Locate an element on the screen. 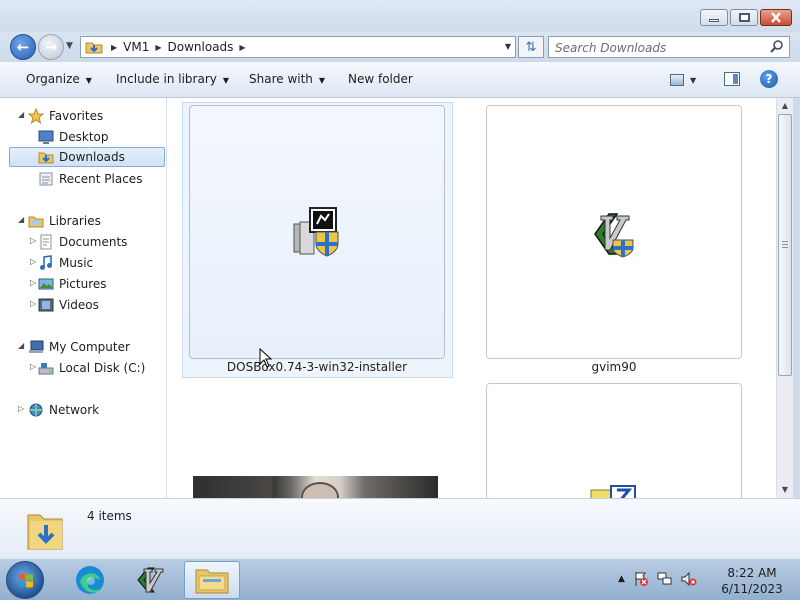  action-center-flag-icon is located at coordinates (641, 579).